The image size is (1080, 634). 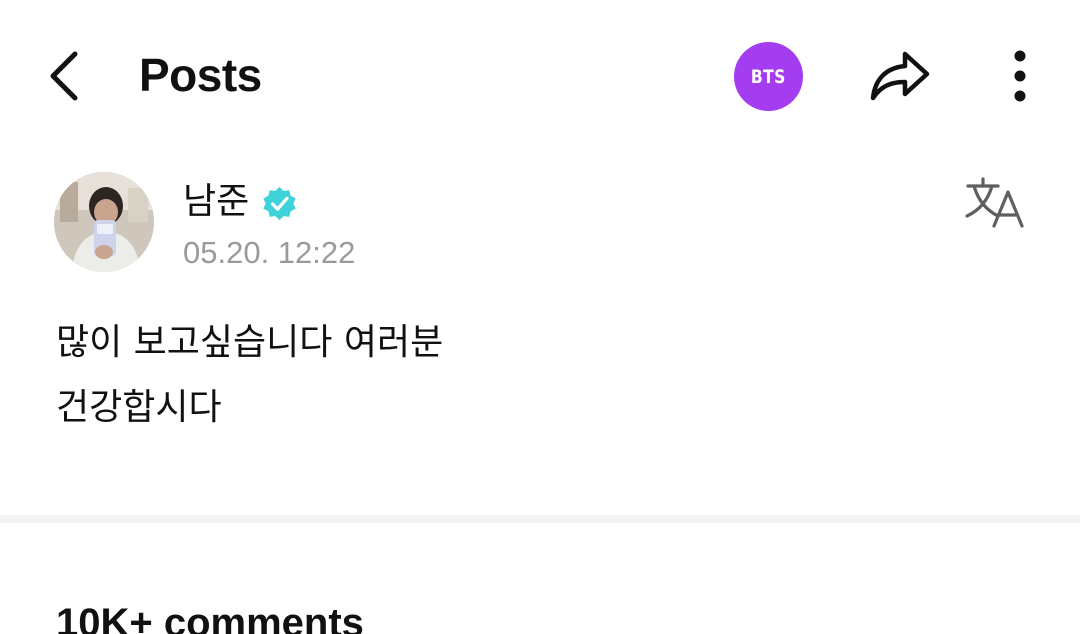 I want to click on vertical-dots-icon, so click(x=1020, y=76).